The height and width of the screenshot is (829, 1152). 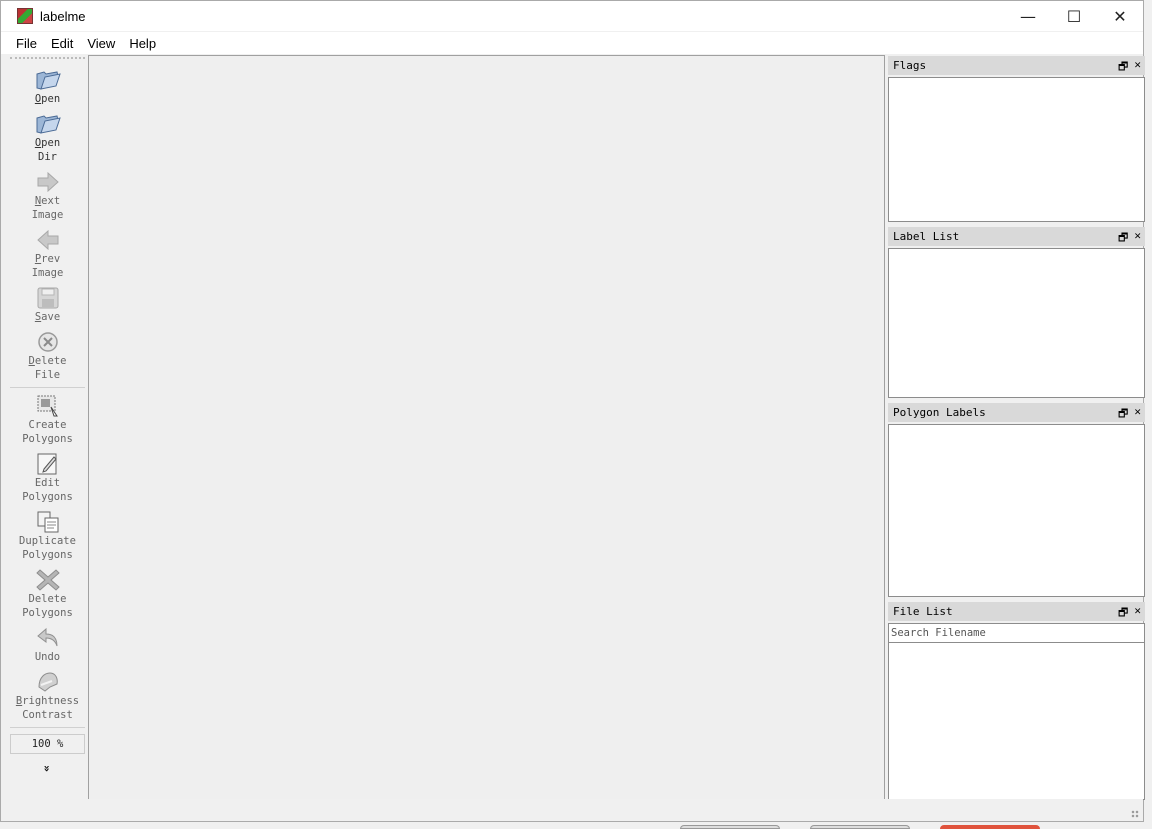 I want to click on next-image-label-line2: Image, so click(x=47, y=215).